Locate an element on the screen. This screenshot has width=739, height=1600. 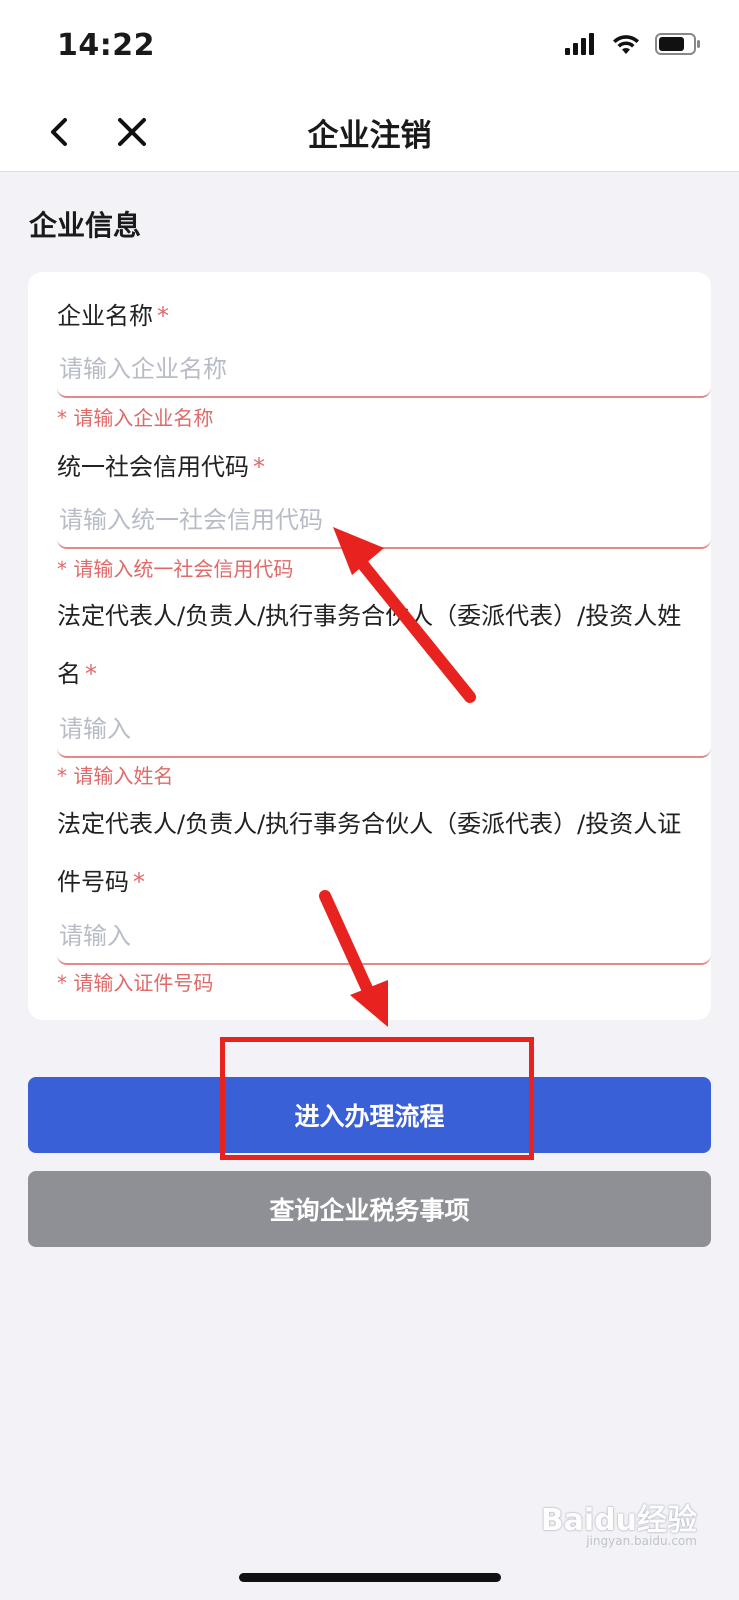
page-title: 企业注销 is located at coordinates (369, 136).